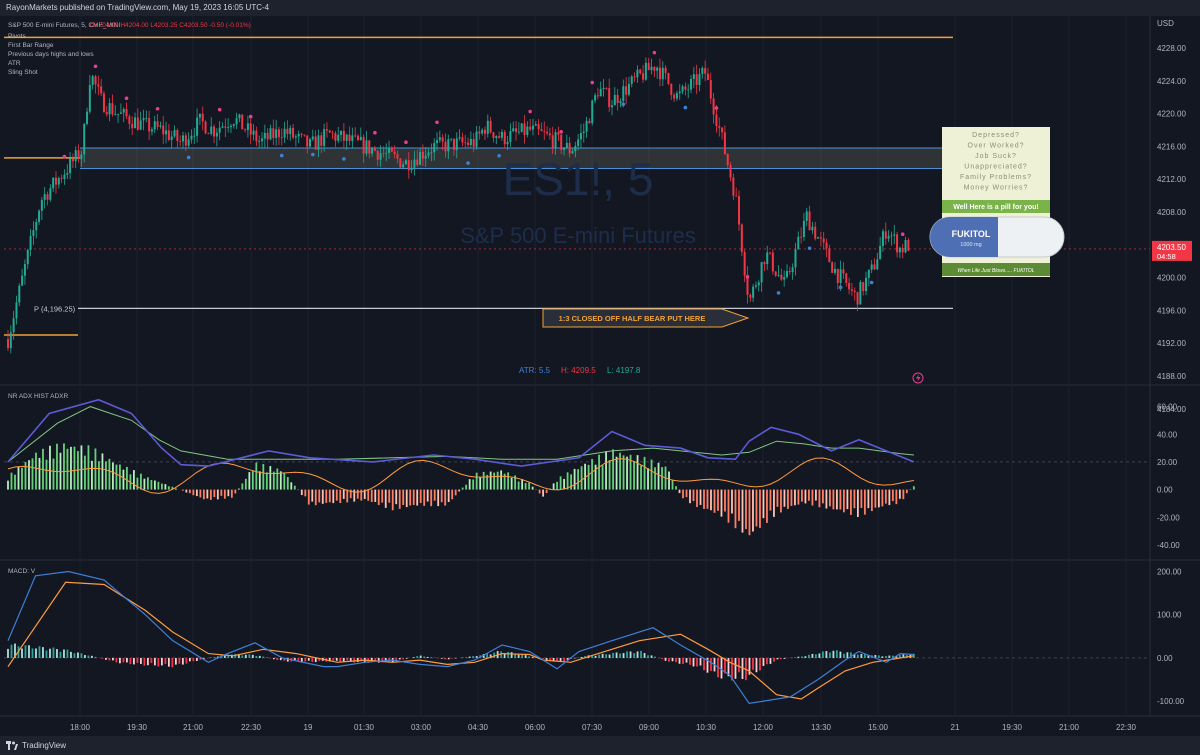  Describe the element at coordinates (955, 727) in the screenshot. I see `time-tick-label: 21` at that location.